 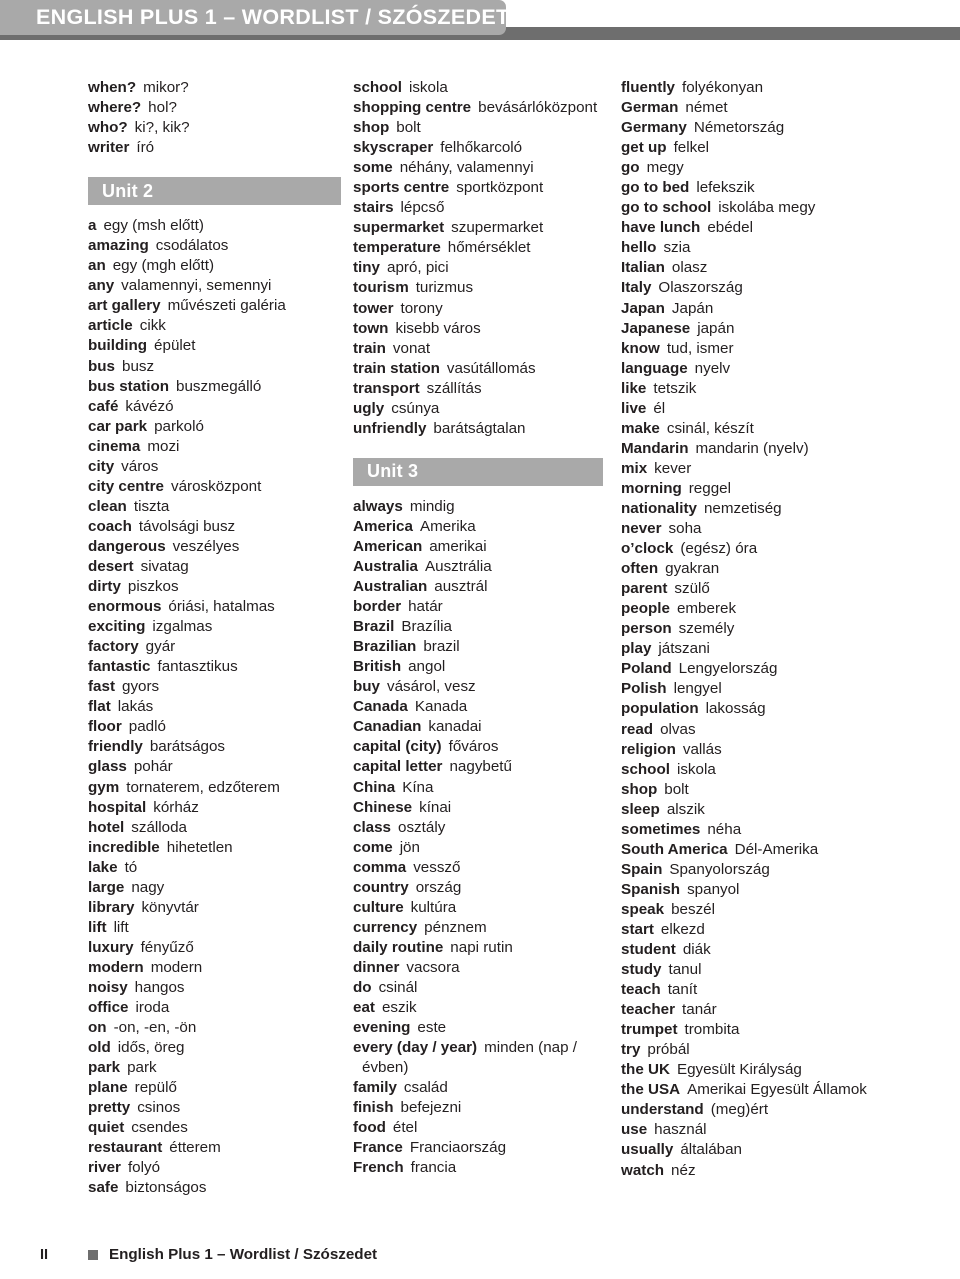 I want to click on entry-term-en: train station, so click(x=396, y=368).